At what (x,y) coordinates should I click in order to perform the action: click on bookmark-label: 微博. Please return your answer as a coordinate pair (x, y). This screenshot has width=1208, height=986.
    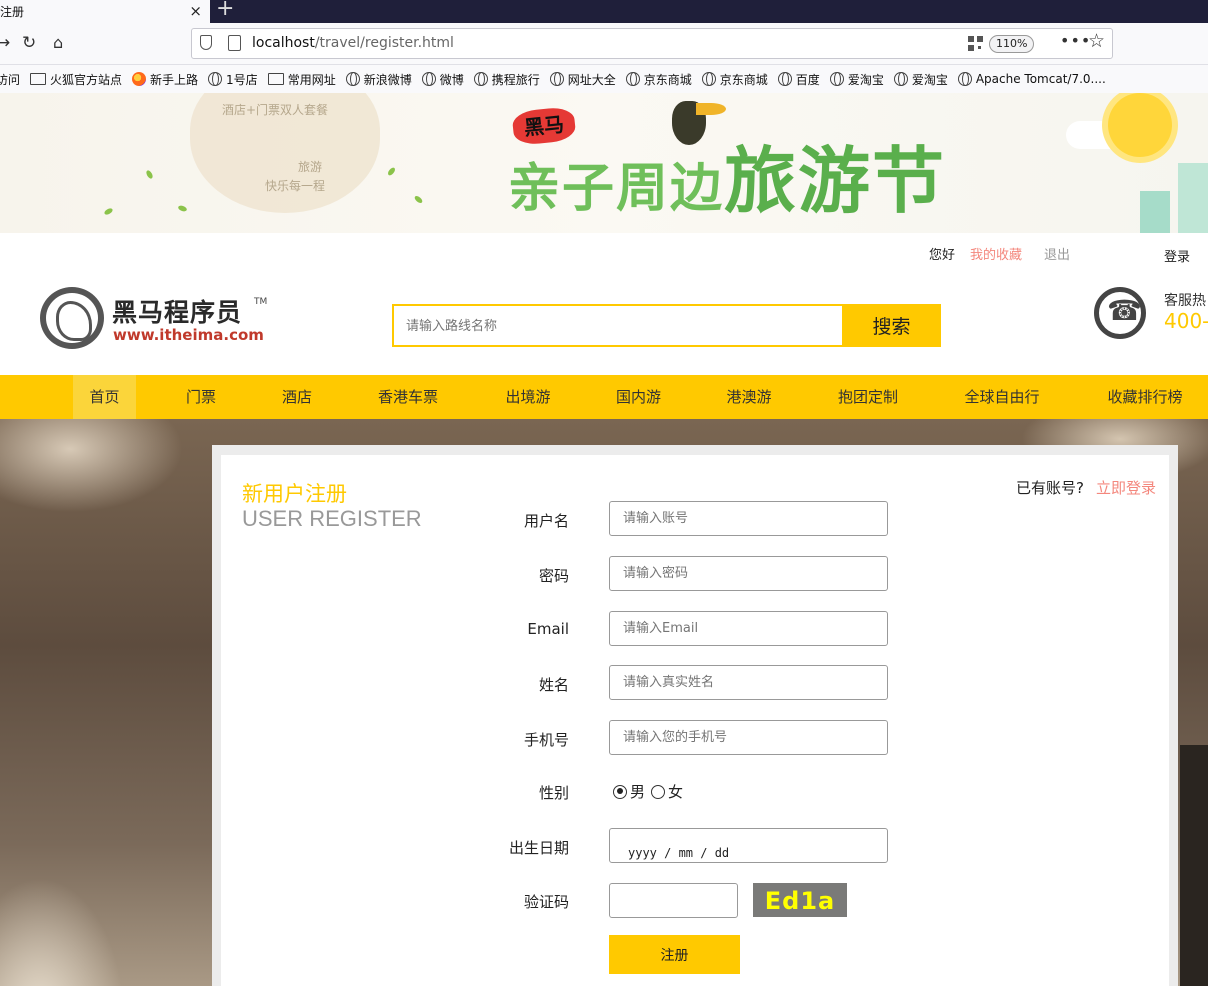
    Looking at the image, I should click on (451, 79).